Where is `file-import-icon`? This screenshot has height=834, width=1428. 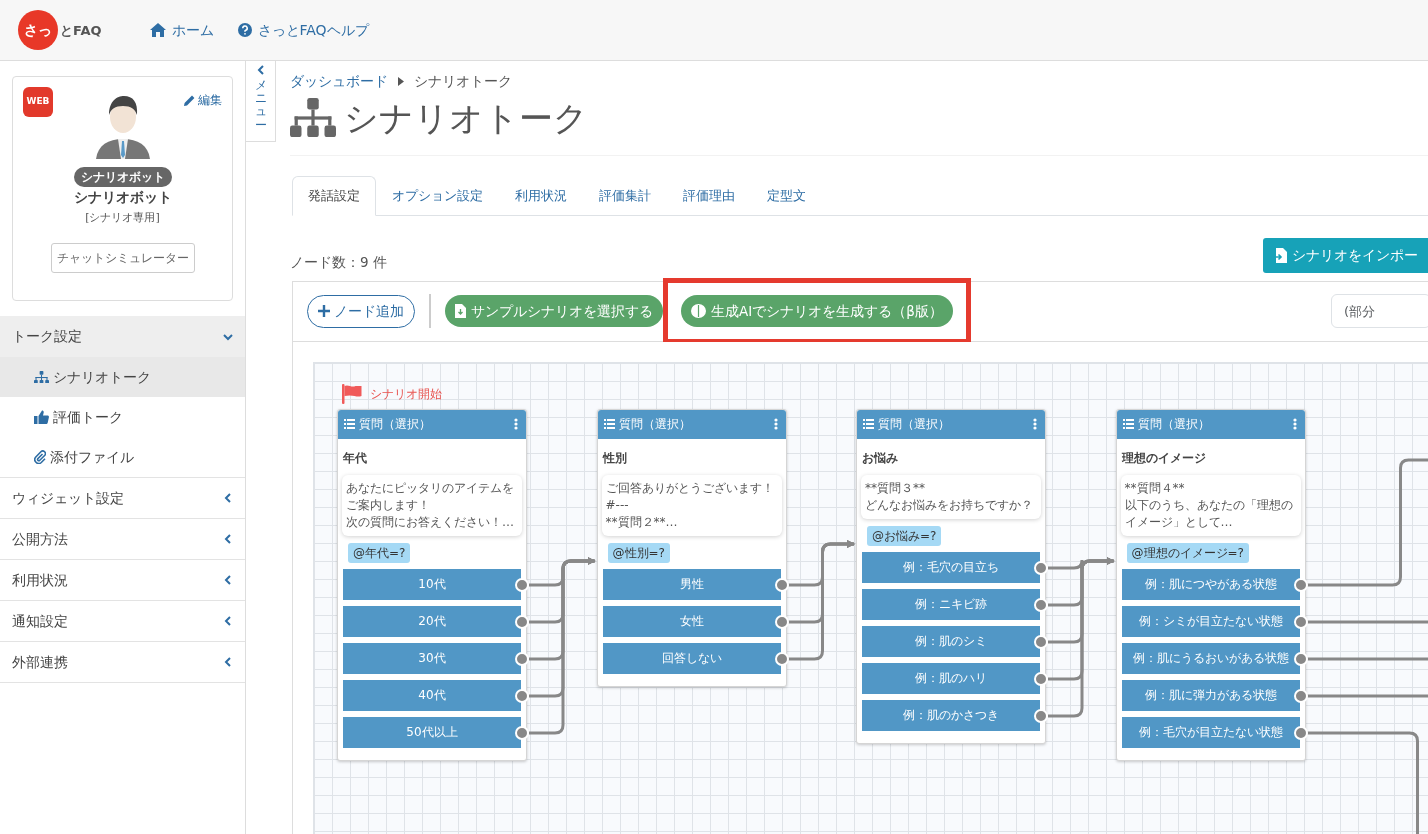
file-import-icon is located at coordinates (1280, 255).